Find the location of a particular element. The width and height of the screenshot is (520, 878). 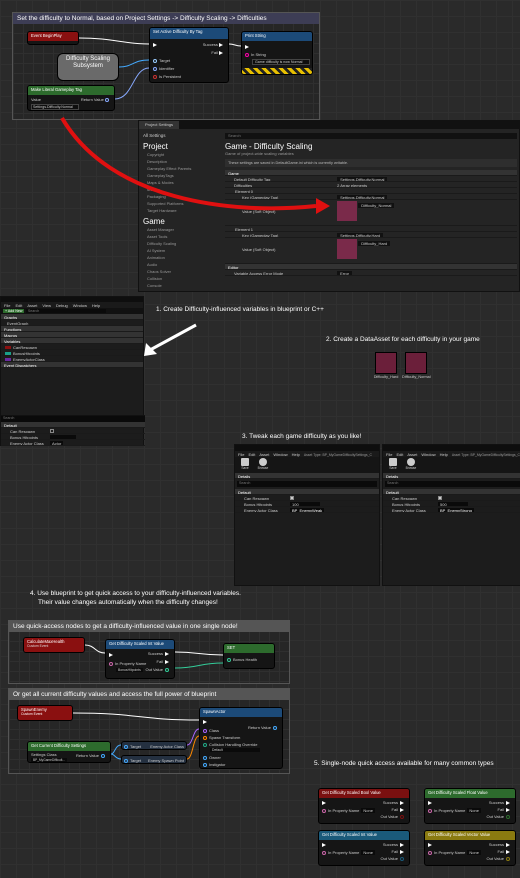

project-link: GameplayTags is located at coordinates (180, 175).